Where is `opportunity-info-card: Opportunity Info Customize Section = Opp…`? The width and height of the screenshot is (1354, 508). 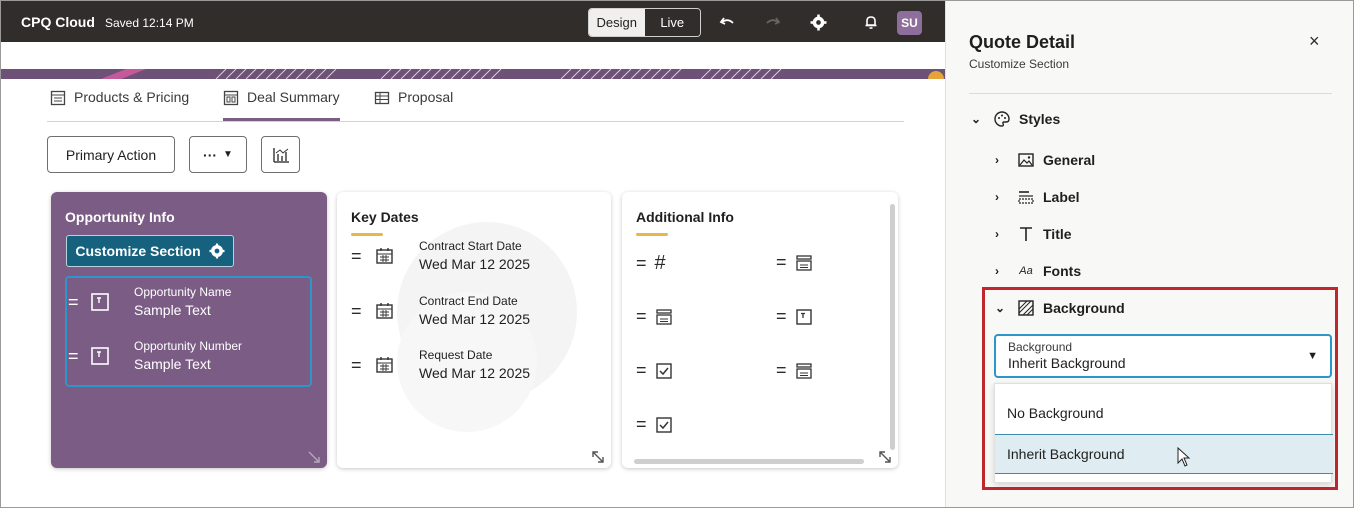 opportunity-info-card: Opportunity Info Customize Section = Opp… is located at coordinates (189, 330).